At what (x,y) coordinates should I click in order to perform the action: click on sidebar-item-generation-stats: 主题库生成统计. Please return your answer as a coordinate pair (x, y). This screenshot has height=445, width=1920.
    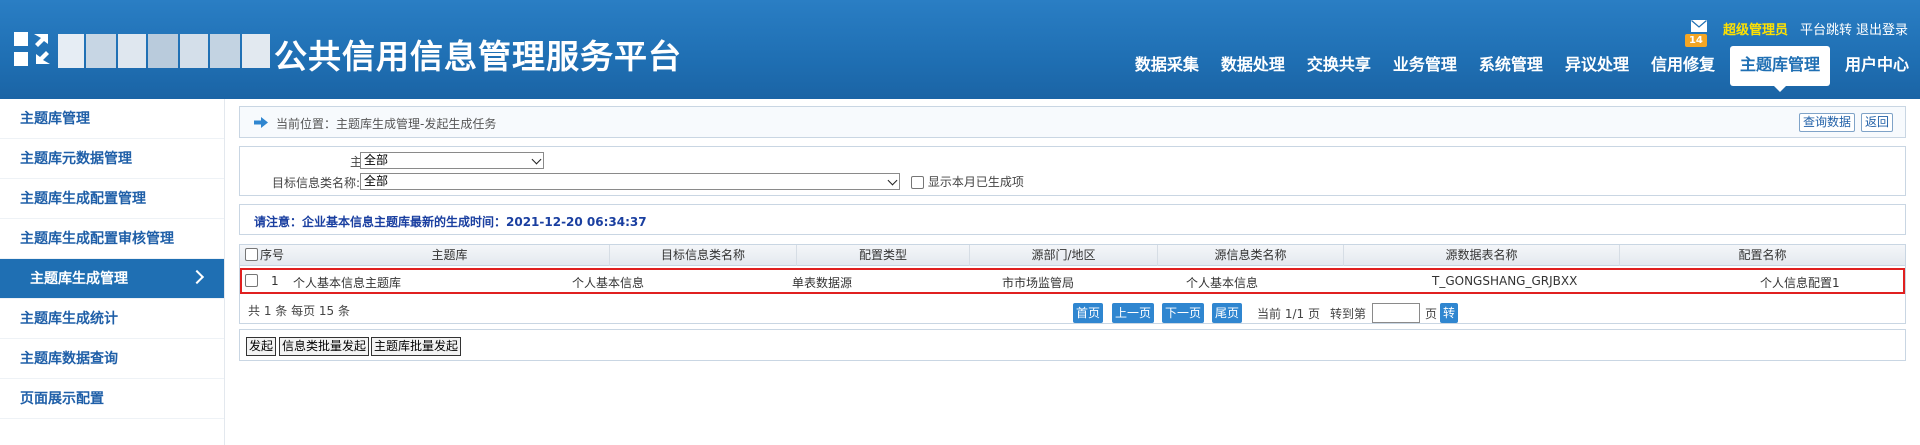
    Looking at the image, I should click on (112, 319).